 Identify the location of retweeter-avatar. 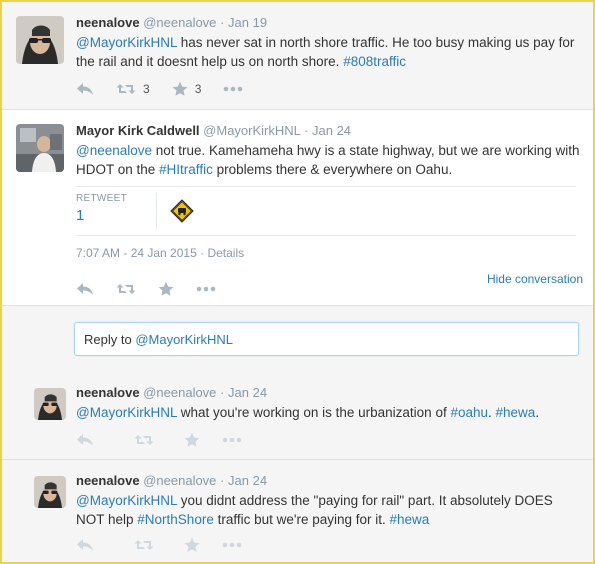
(182, 213).